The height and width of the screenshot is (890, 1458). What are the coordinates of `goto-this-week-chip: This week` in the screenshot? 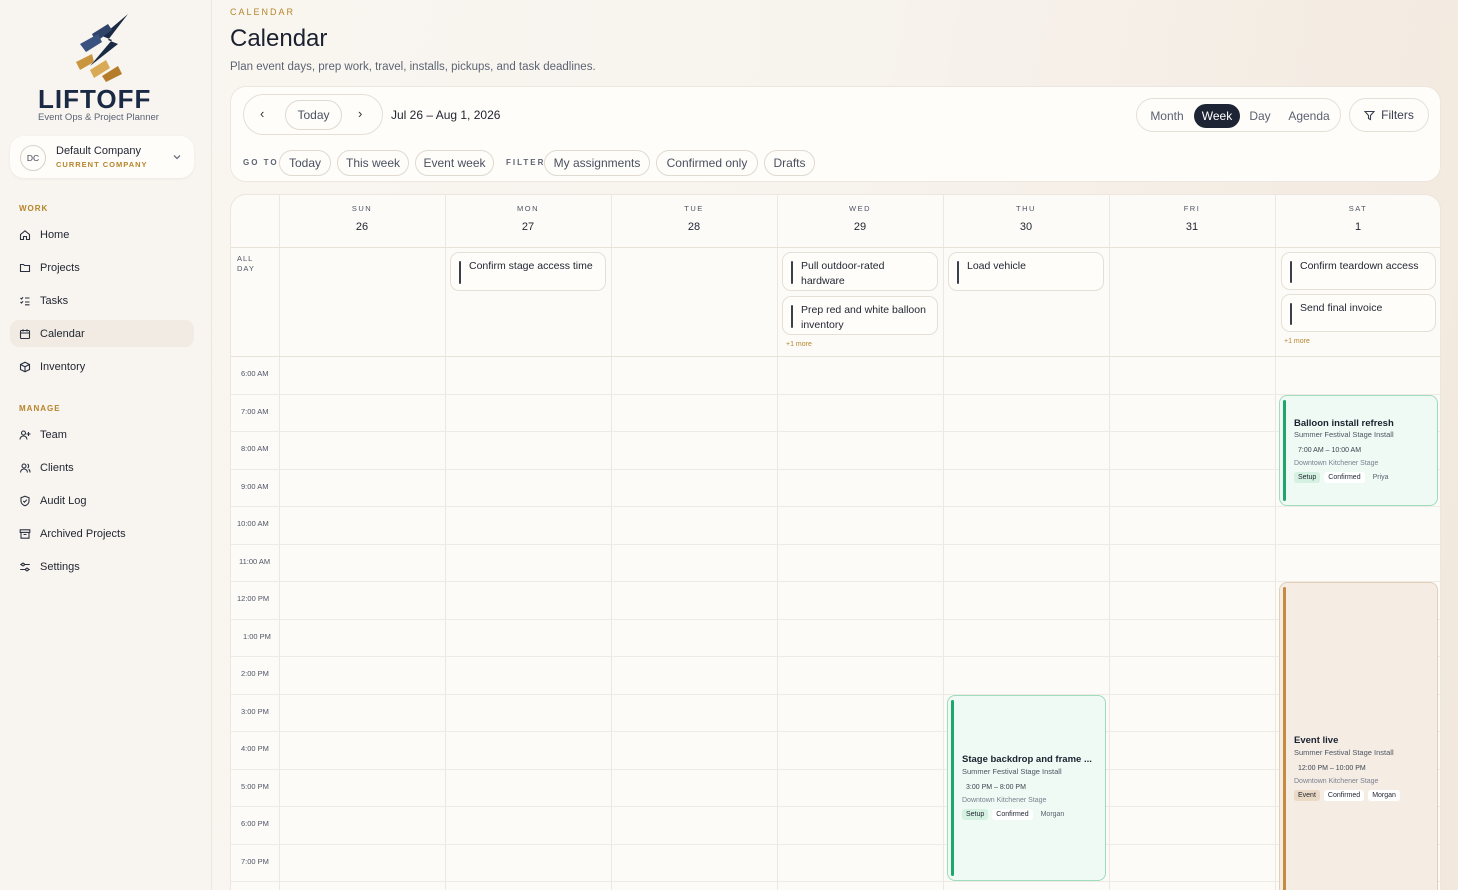 It's located at (373, 163).